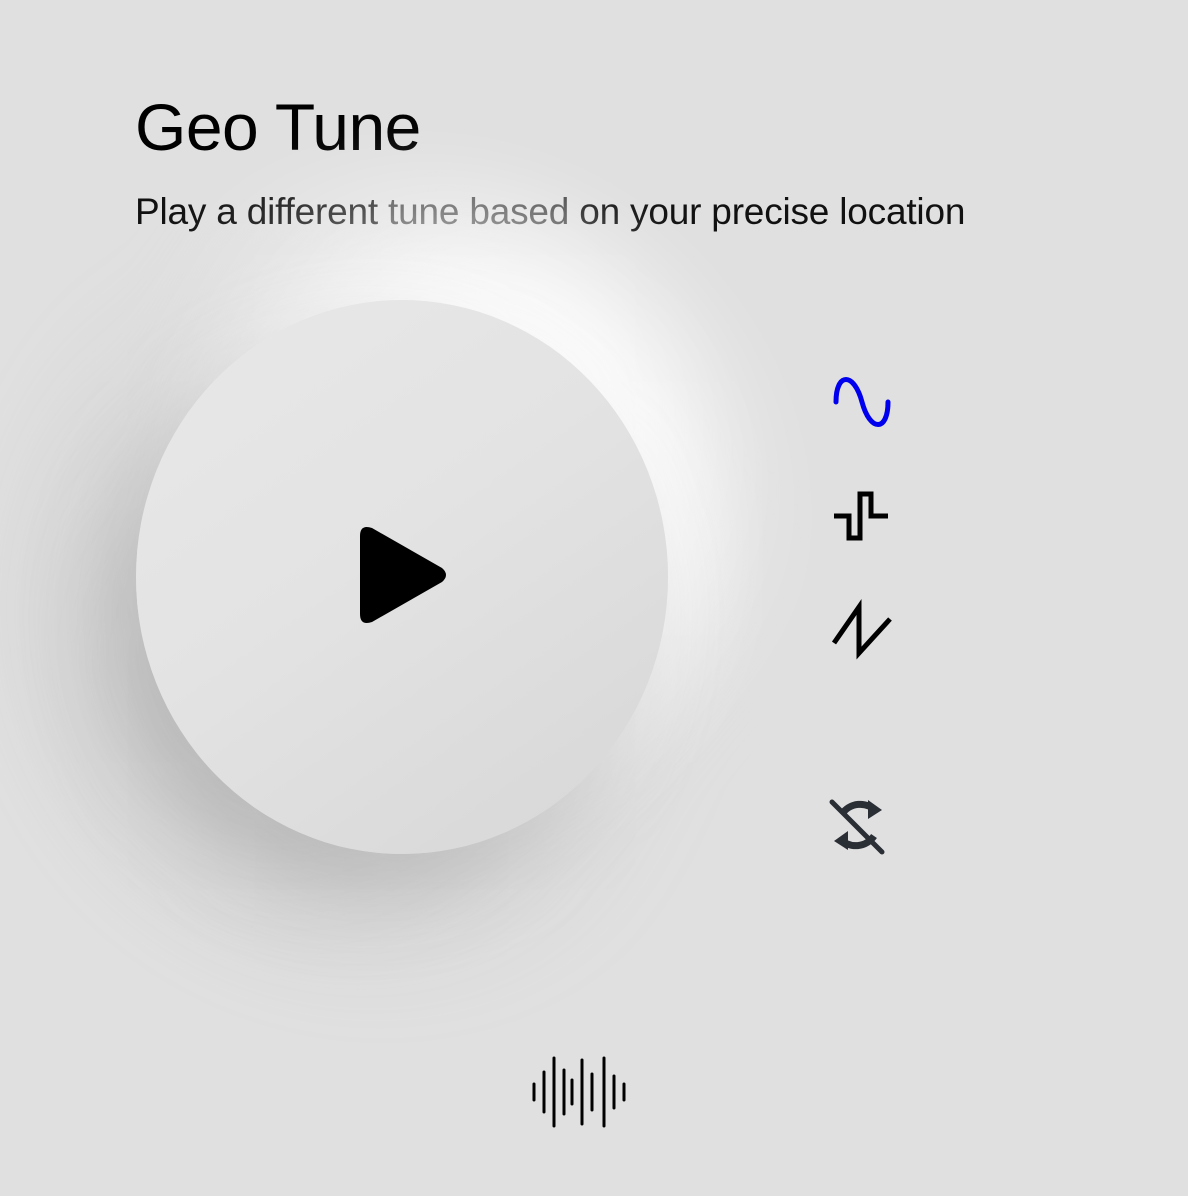 Image resolution: width=1188 pixels, height=1196 pixels. What do you see at coordinates (278, 127) in the screenshot?
I see `page-title: Geo Tune` at bounding box center [278, 127].